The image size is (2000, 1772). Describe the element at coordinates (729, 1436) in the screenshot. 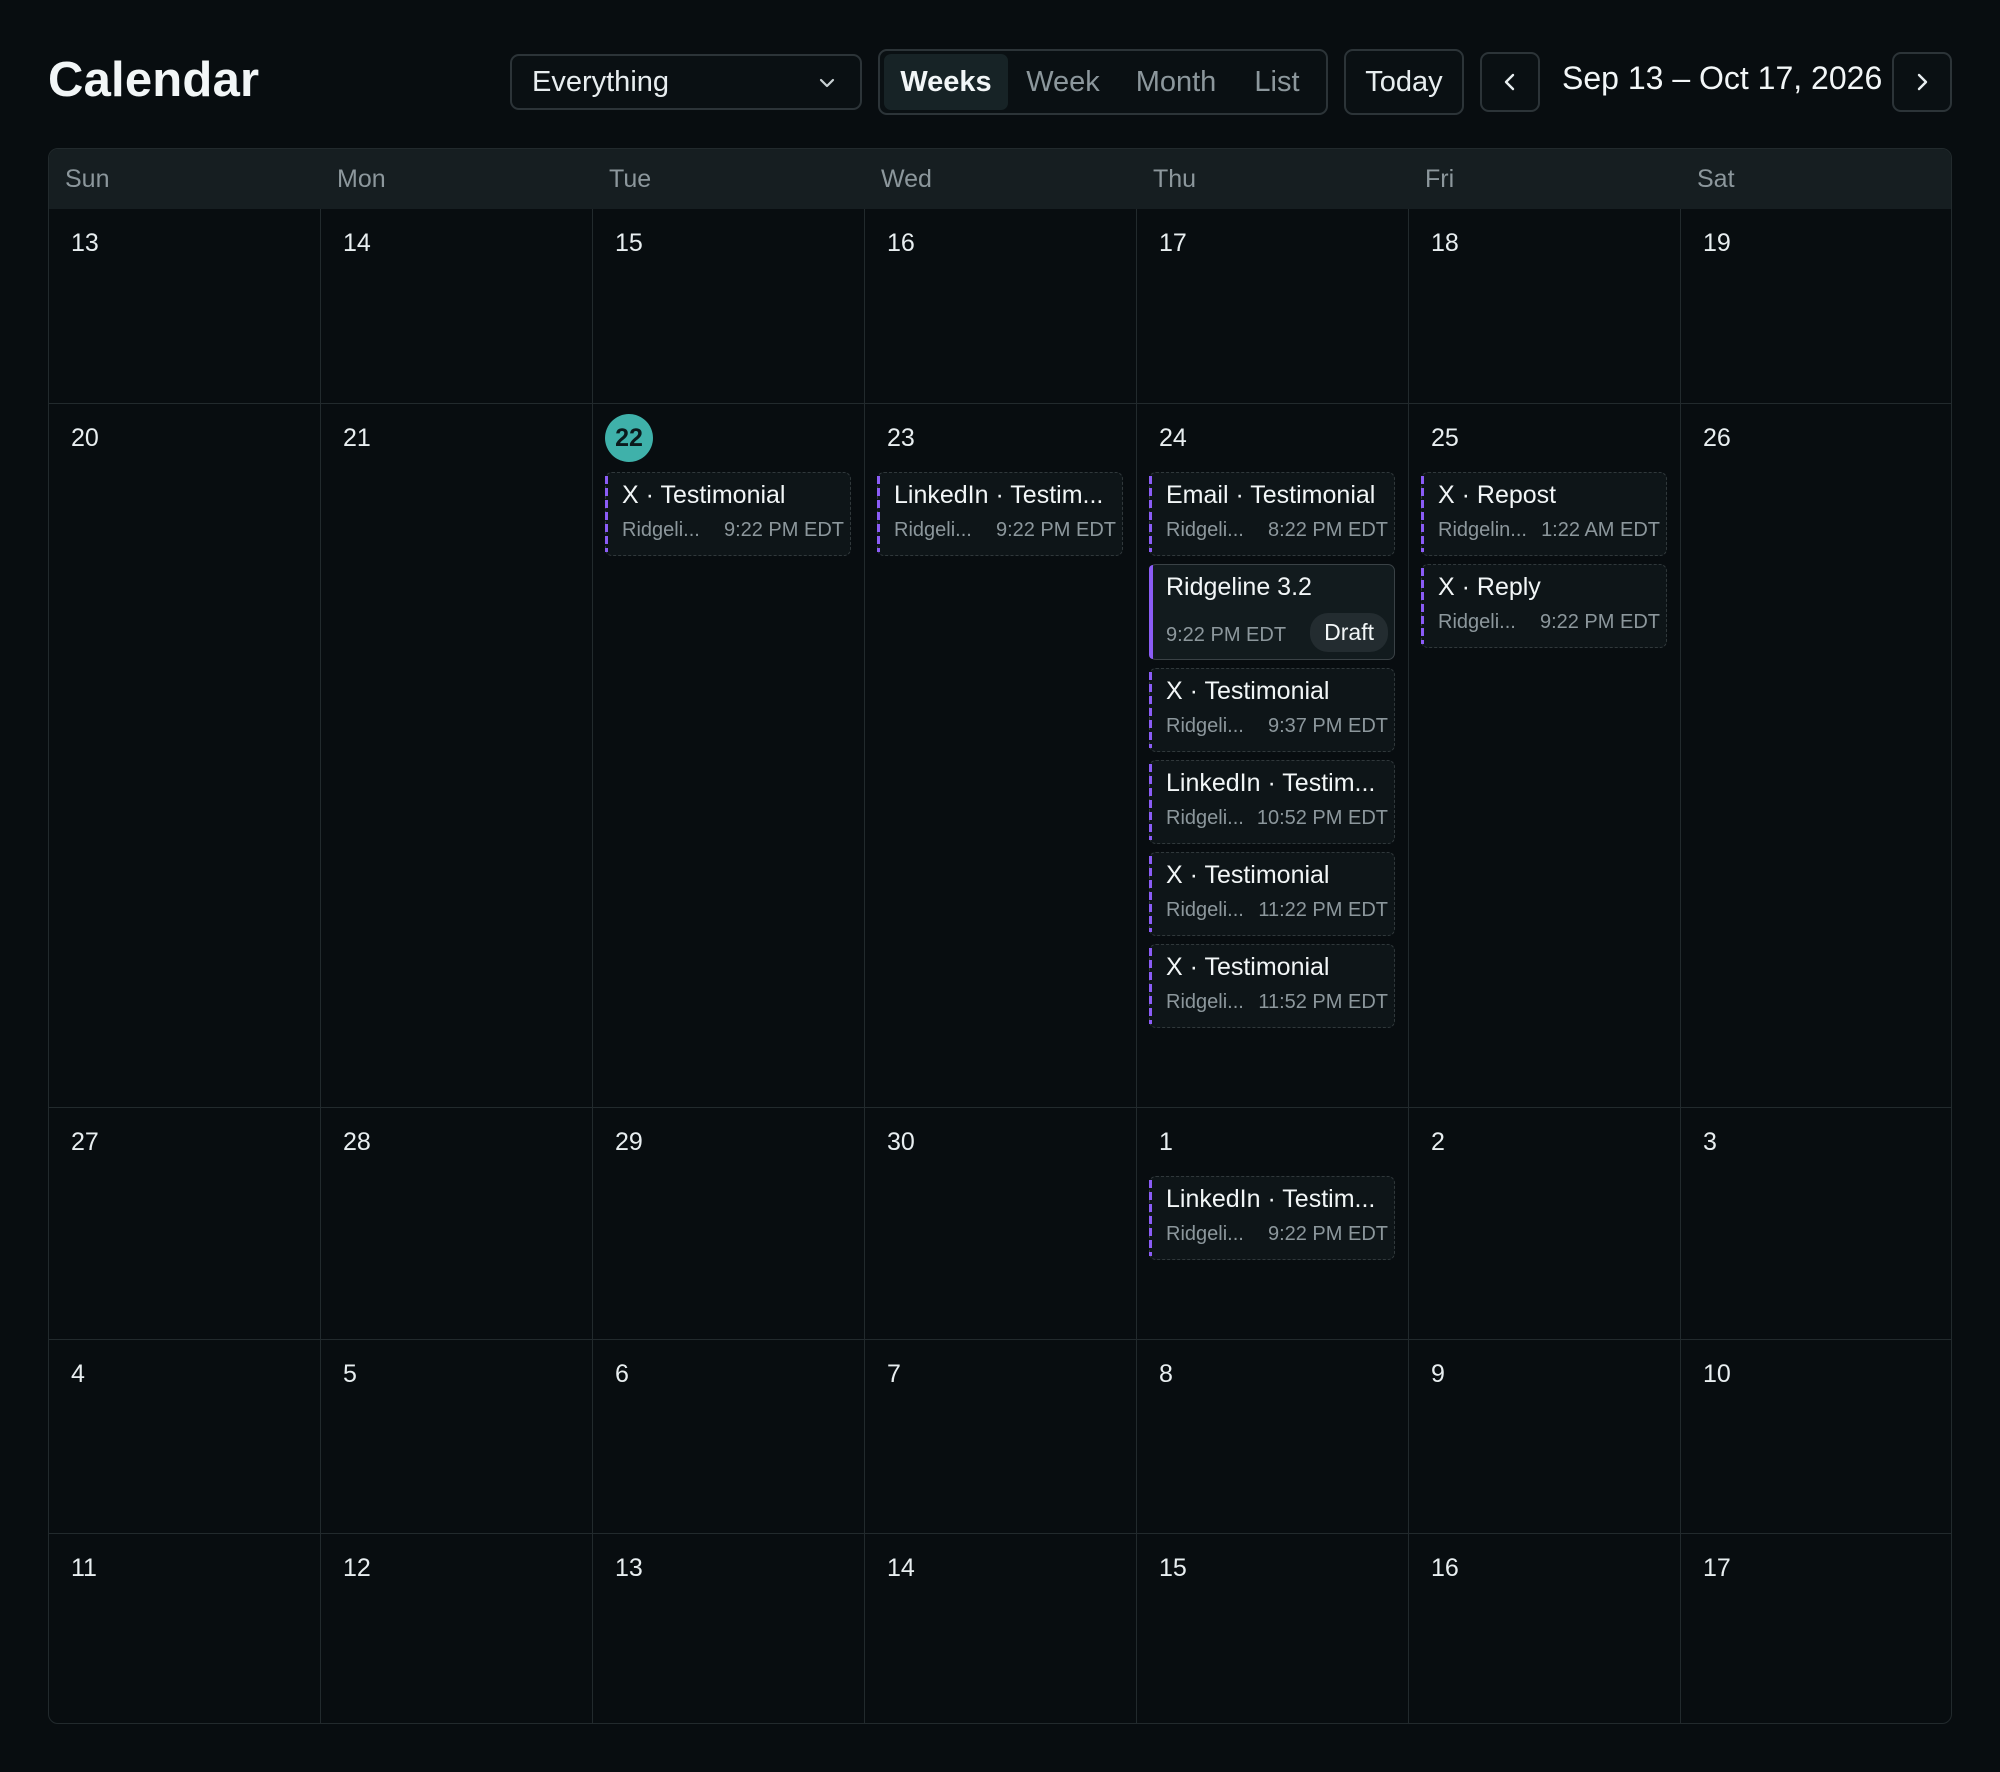

I see `day-cell: 6` at that location.